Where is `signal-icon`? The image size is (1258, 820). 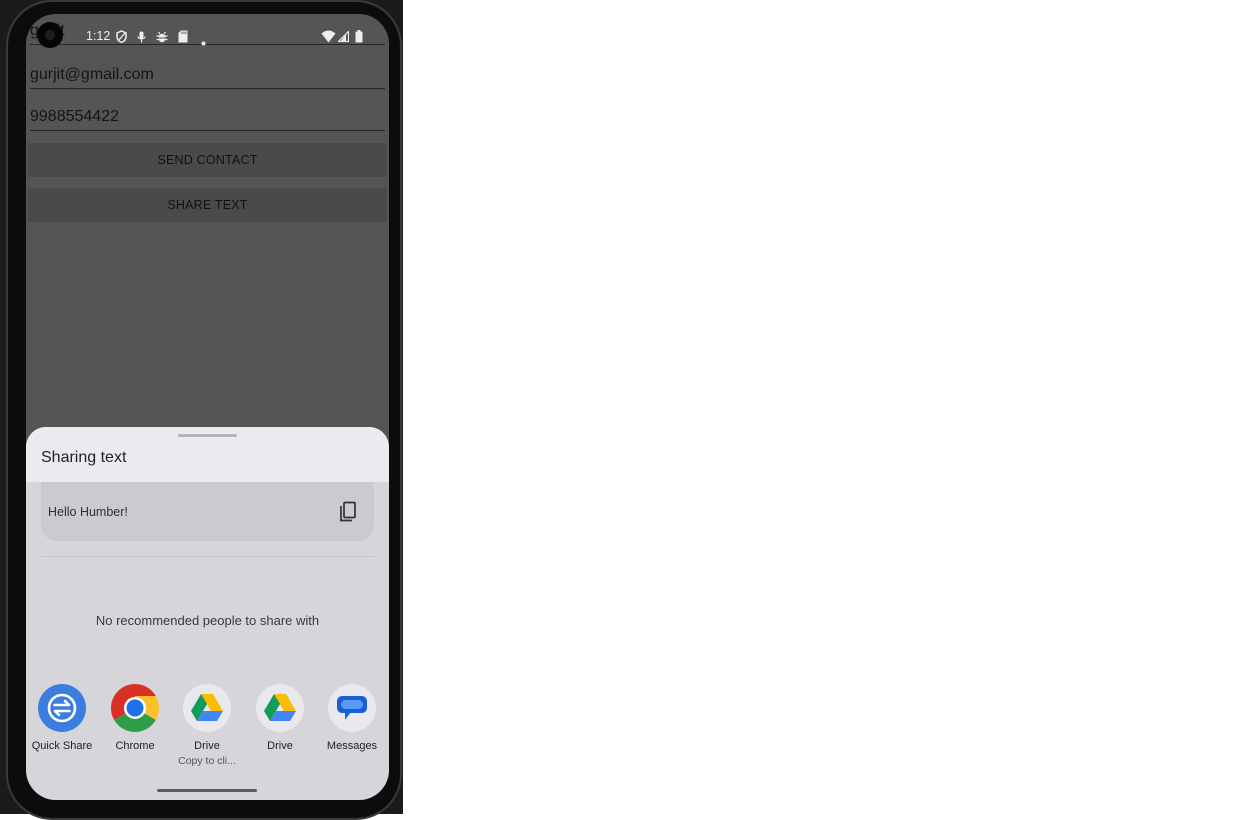 signal-icon is located at coordinates (343, 37).